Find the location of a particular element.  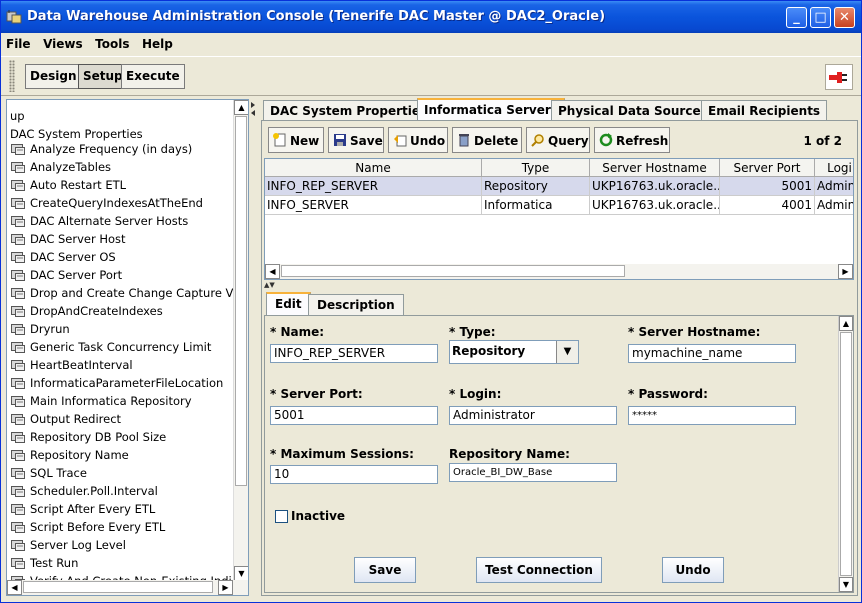

tree-item: DAC Server Host is located at coordinates (68, 239).